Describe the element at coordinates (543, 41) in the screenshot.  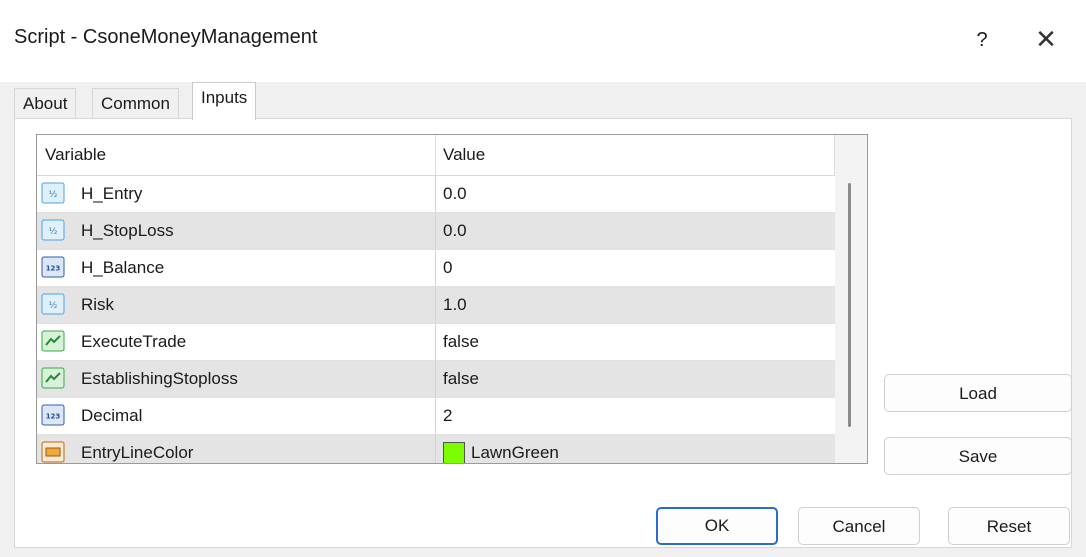
I see `title-bar: Script - CsoneMoneyManagement ? ✕` at that location.